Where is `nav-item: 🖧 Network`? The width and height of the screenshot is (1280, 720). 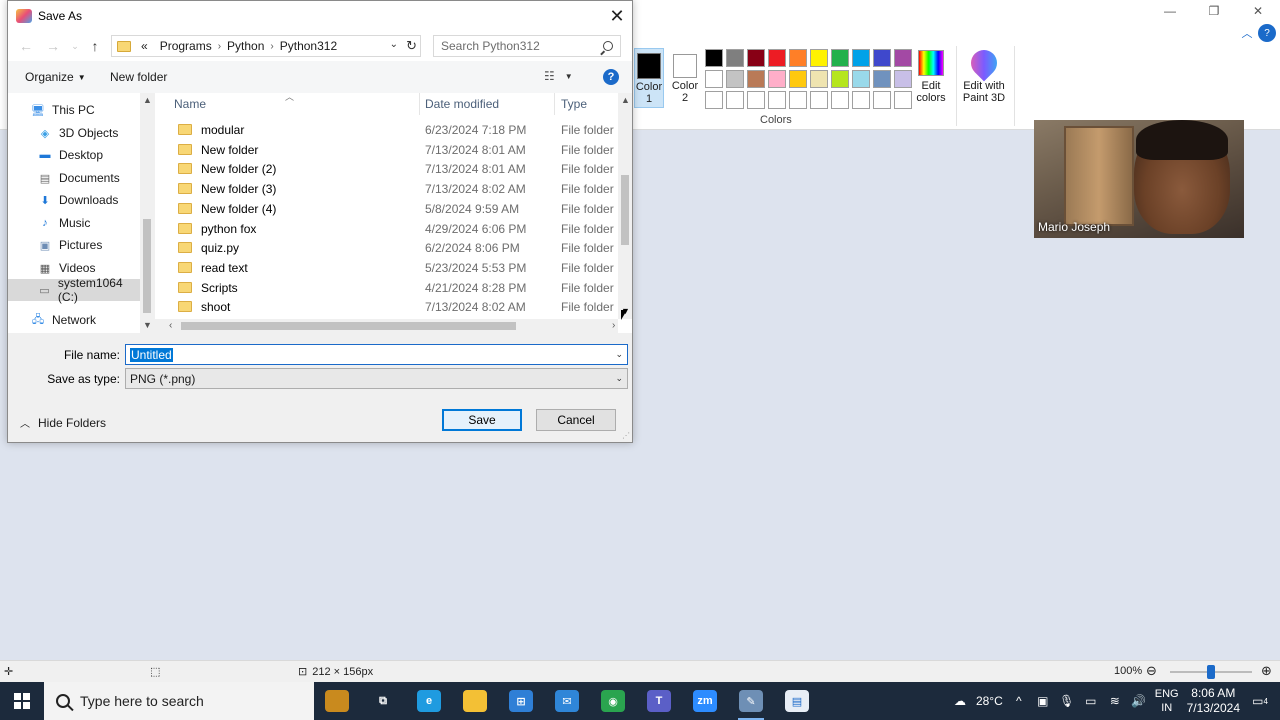 nav-item: 🖧 Network is located at coordinates (74, 320).